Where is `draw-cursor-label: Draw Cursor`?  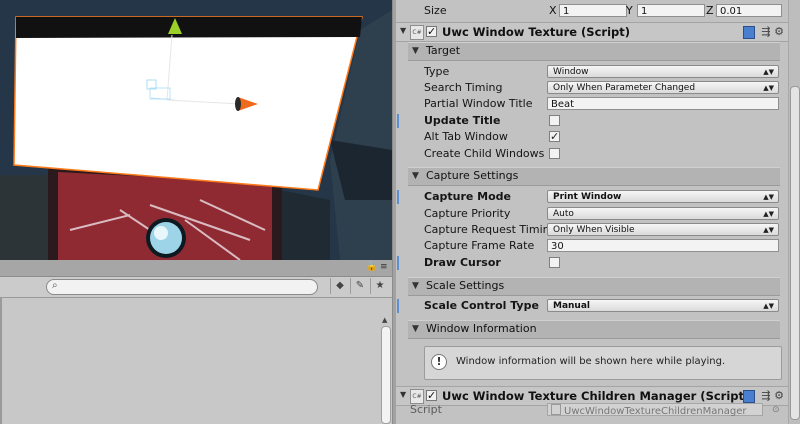 draw-cursor-label: Draw Cursor is located at coordinates (462, 262).